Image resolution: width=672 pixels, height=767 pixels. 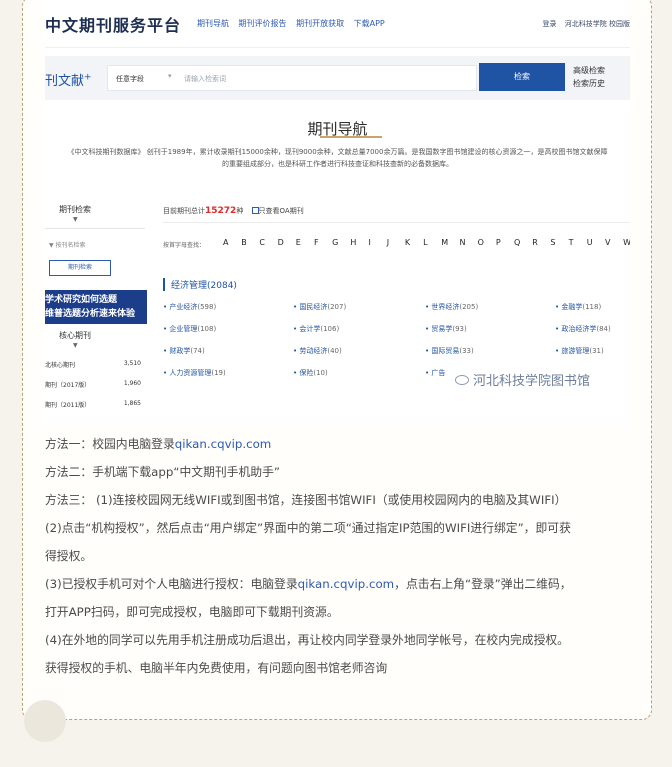 What do you see at coordinates (550, 24) in the screenshot?
I see `login-link: 登录` at bounding box center [550, 24].